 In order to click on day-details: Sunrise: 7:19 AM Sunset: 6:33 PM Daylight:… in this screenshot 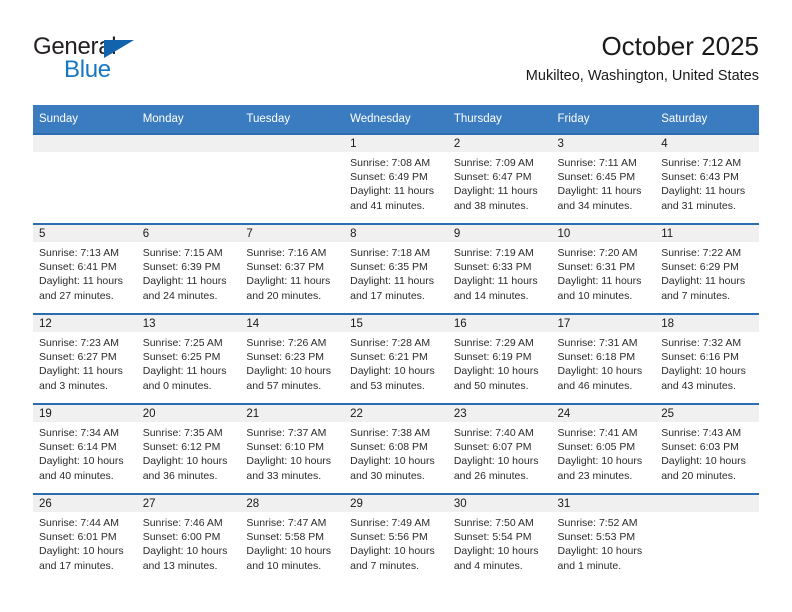, I will do `click(500, 272)`.